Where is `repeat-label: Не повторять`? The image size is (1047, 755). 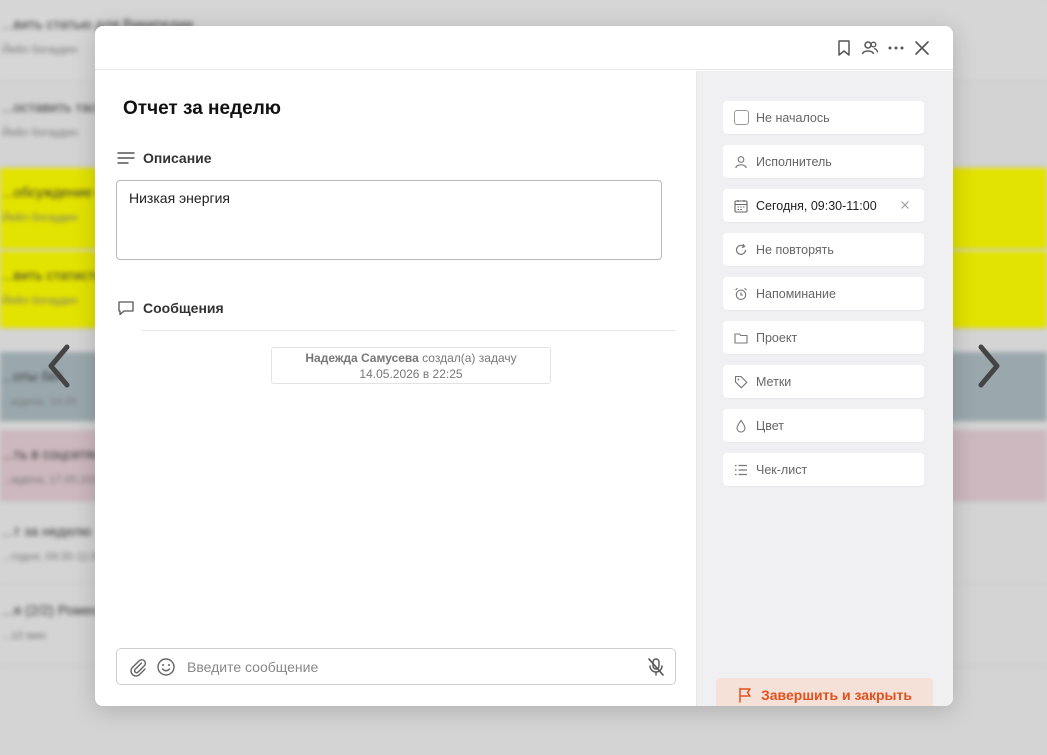 repeat-label: Не повторять is located at coordinates (795, 249).